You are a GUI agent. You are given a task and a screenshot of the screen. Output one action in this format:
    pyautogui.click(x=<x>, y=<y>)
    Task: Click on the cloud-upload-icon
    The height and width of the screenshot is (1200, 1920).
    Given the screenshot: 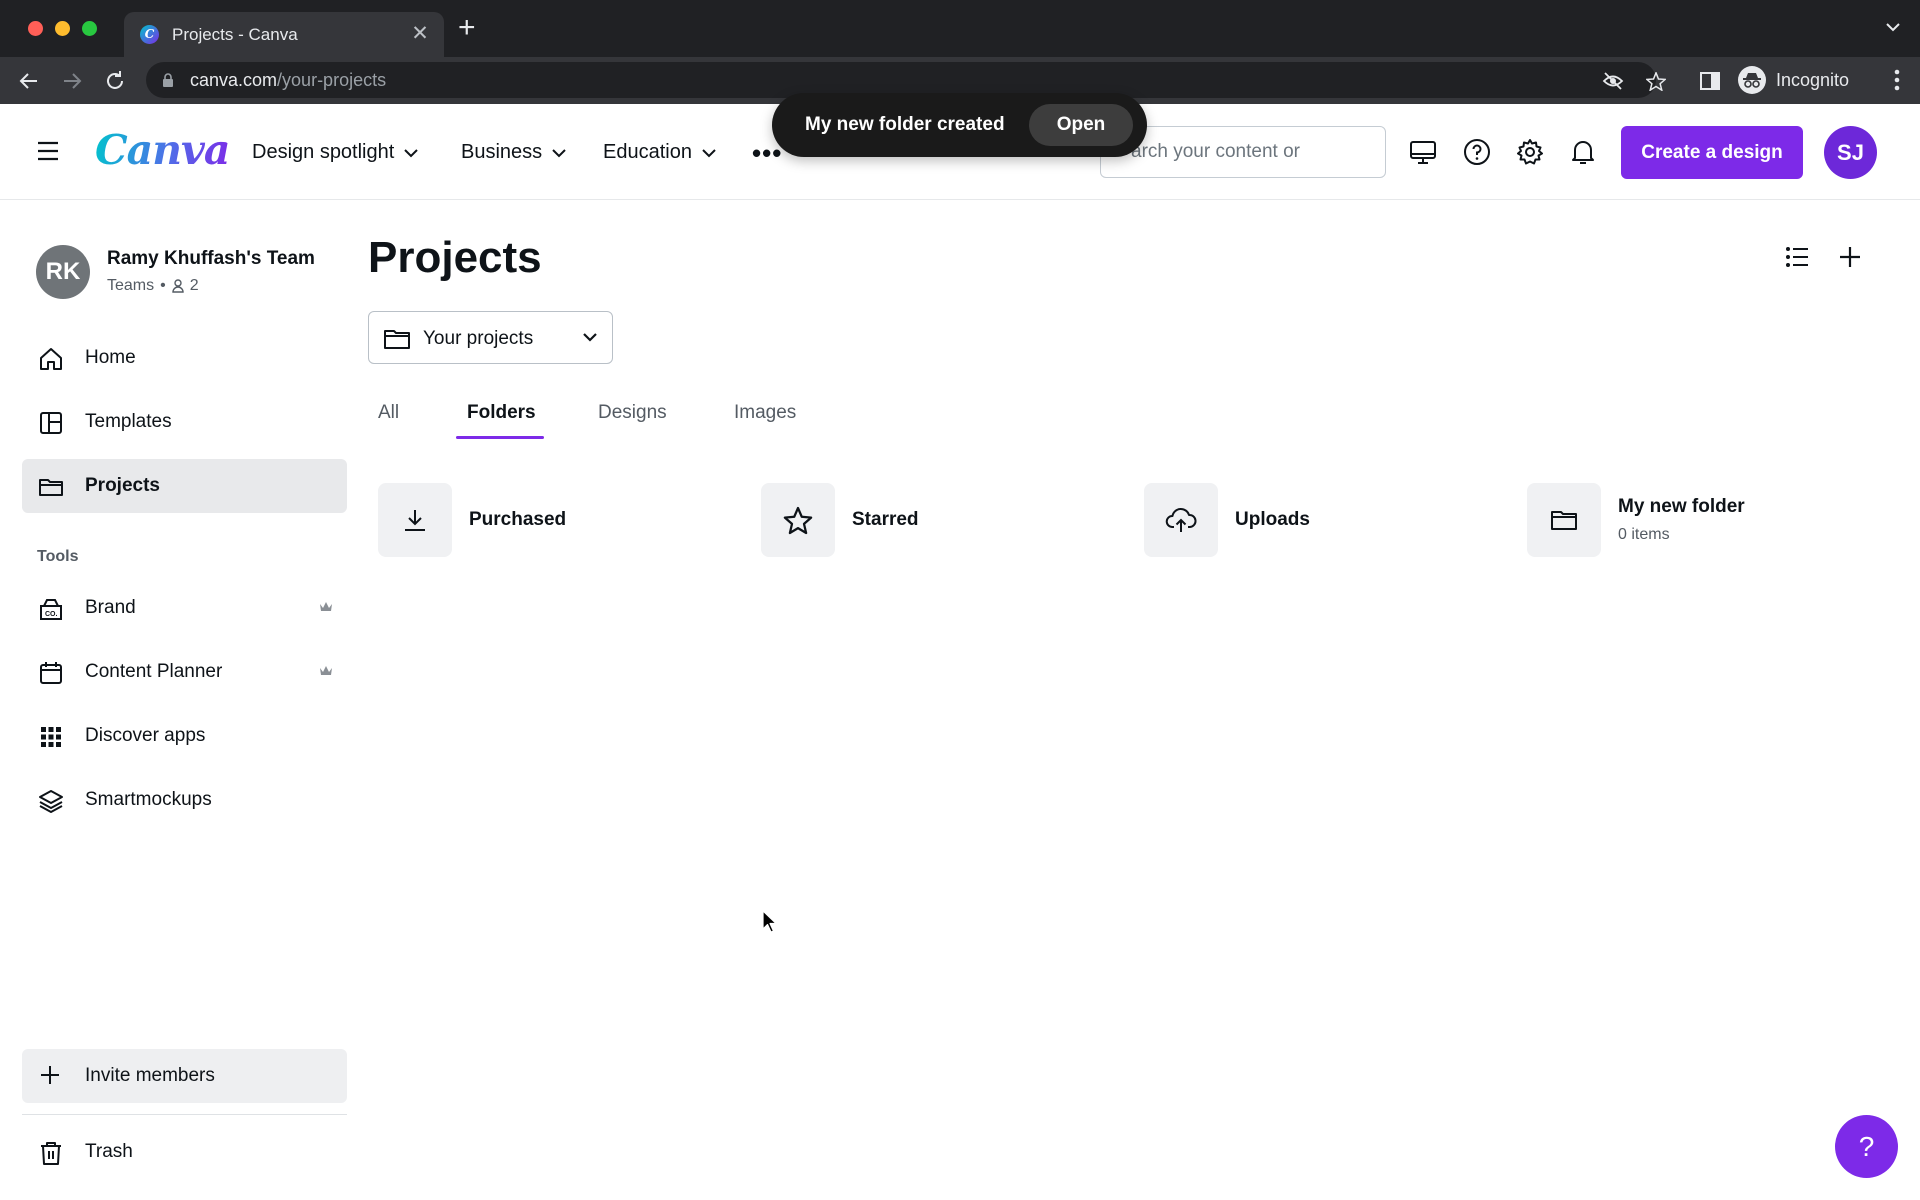 What is the action you would take?
    pyautogui.click(x=1181, y=519)
    